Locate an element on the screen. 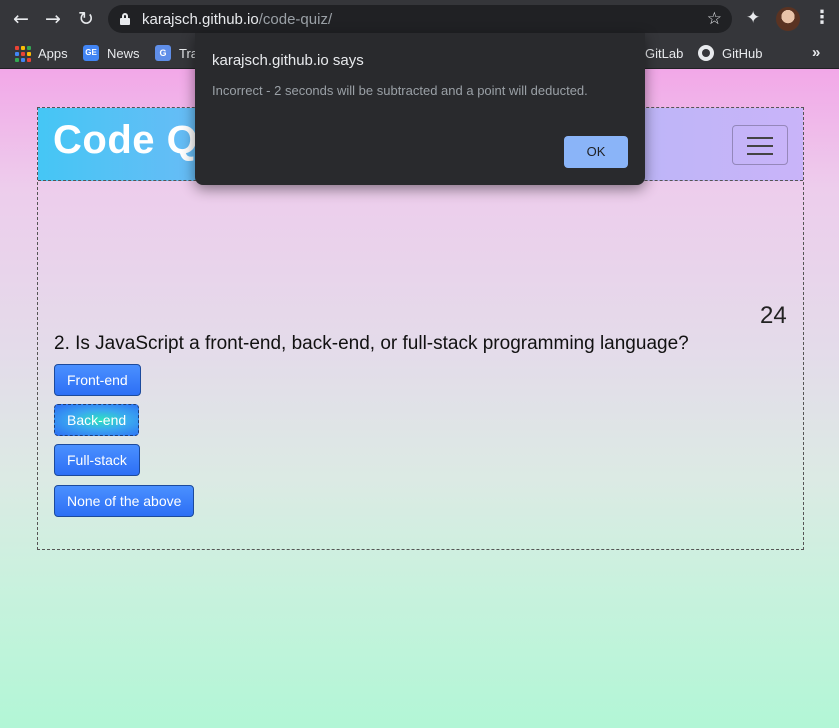  bookmark-star-icon: ☆ is located at coordinates (714, 19).